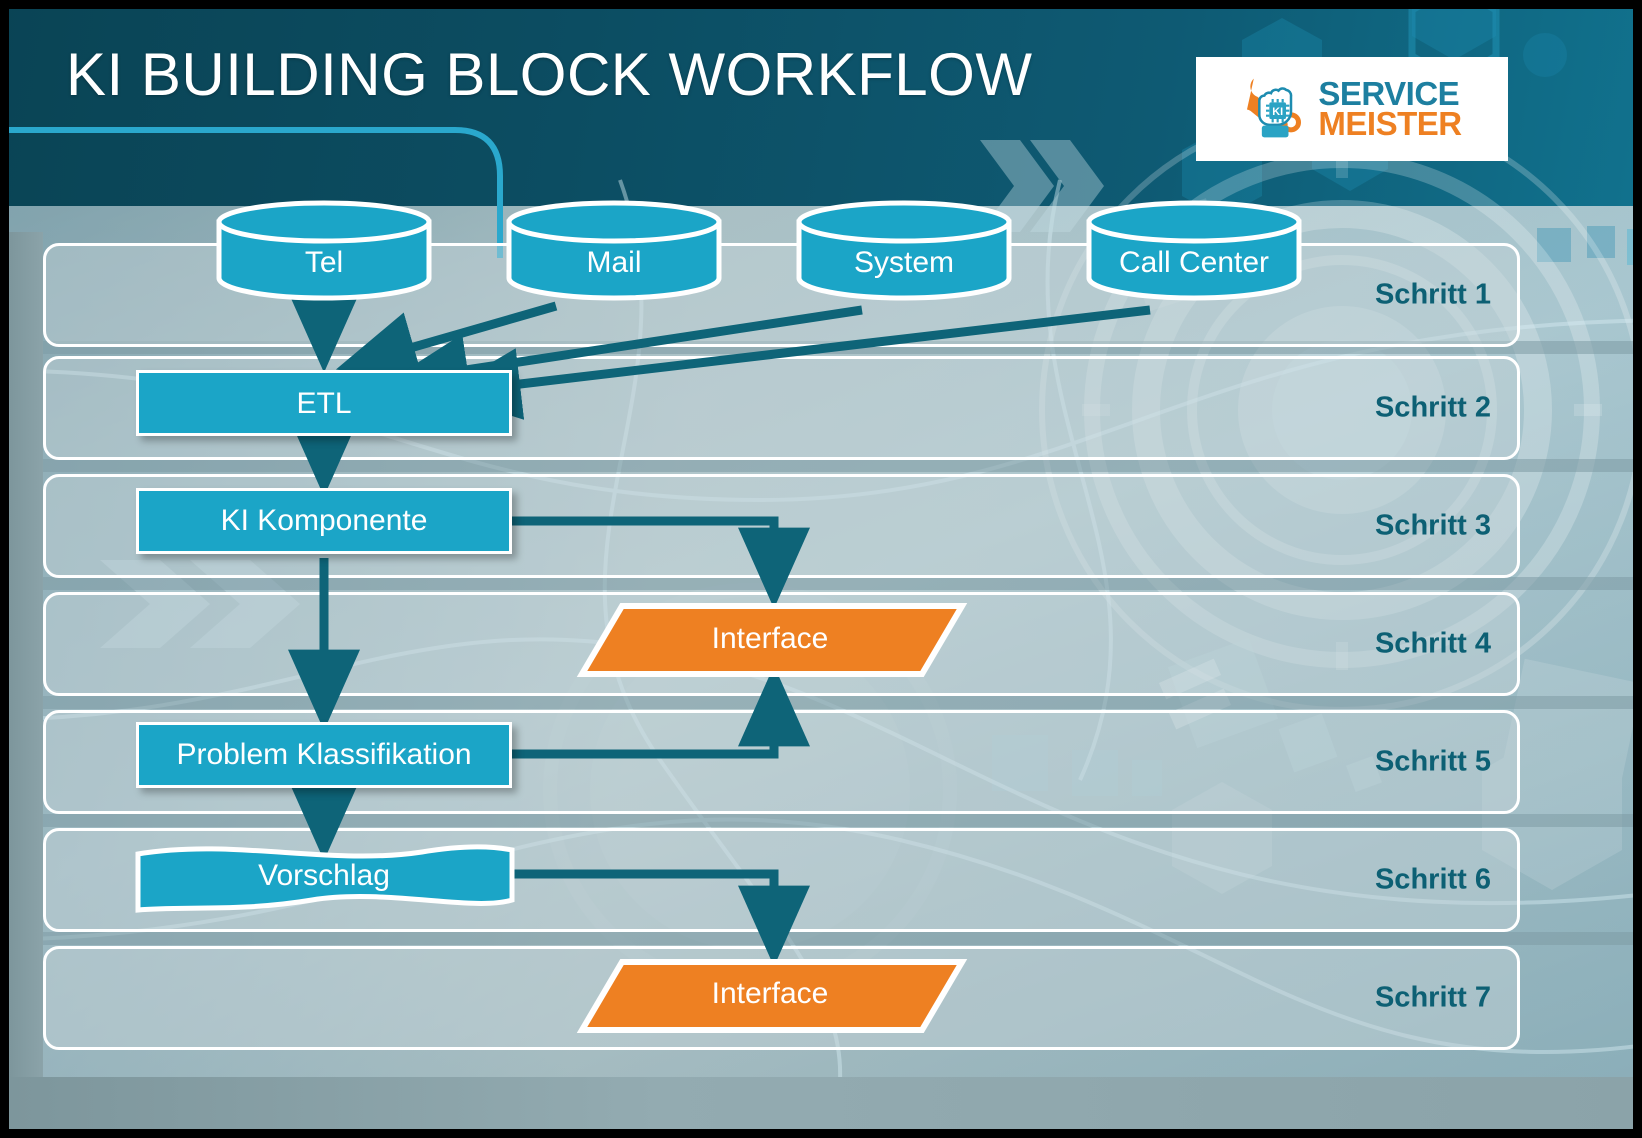  I want to click on left-gutter, so click(26, 680).